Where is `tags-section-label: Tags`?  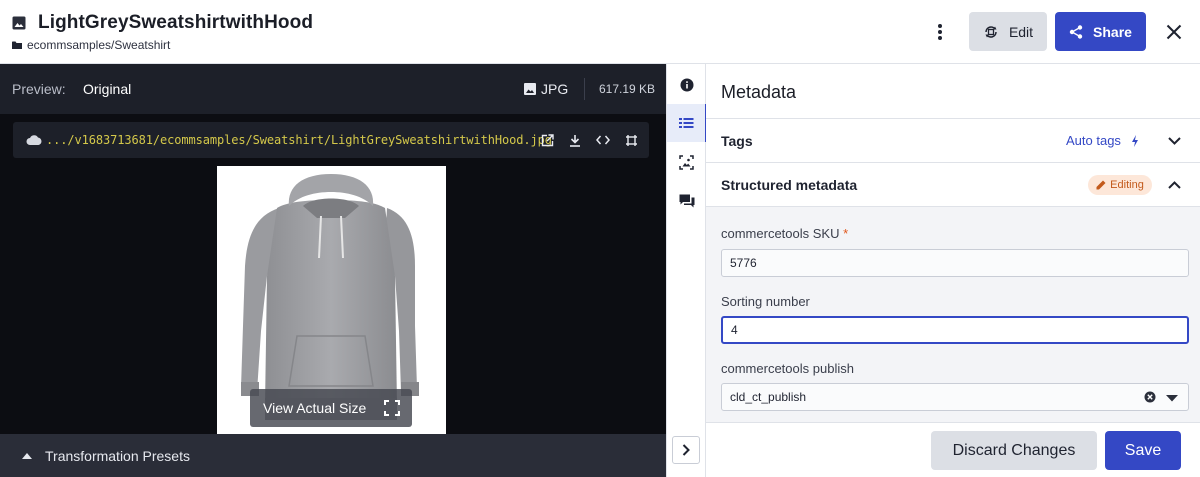 tags-section-label: Tags is located at coordinates (737, 141).